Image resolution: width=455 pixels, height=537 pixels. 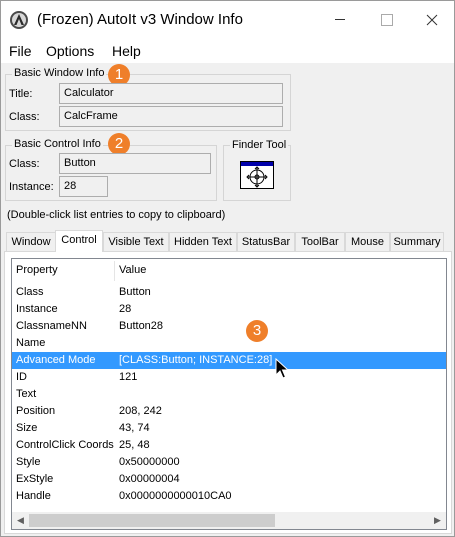 What do you see at coordinates (227, 51) in the screenshot?
I see `menu-bar: File Options Help` at bounding box center [227, 51].